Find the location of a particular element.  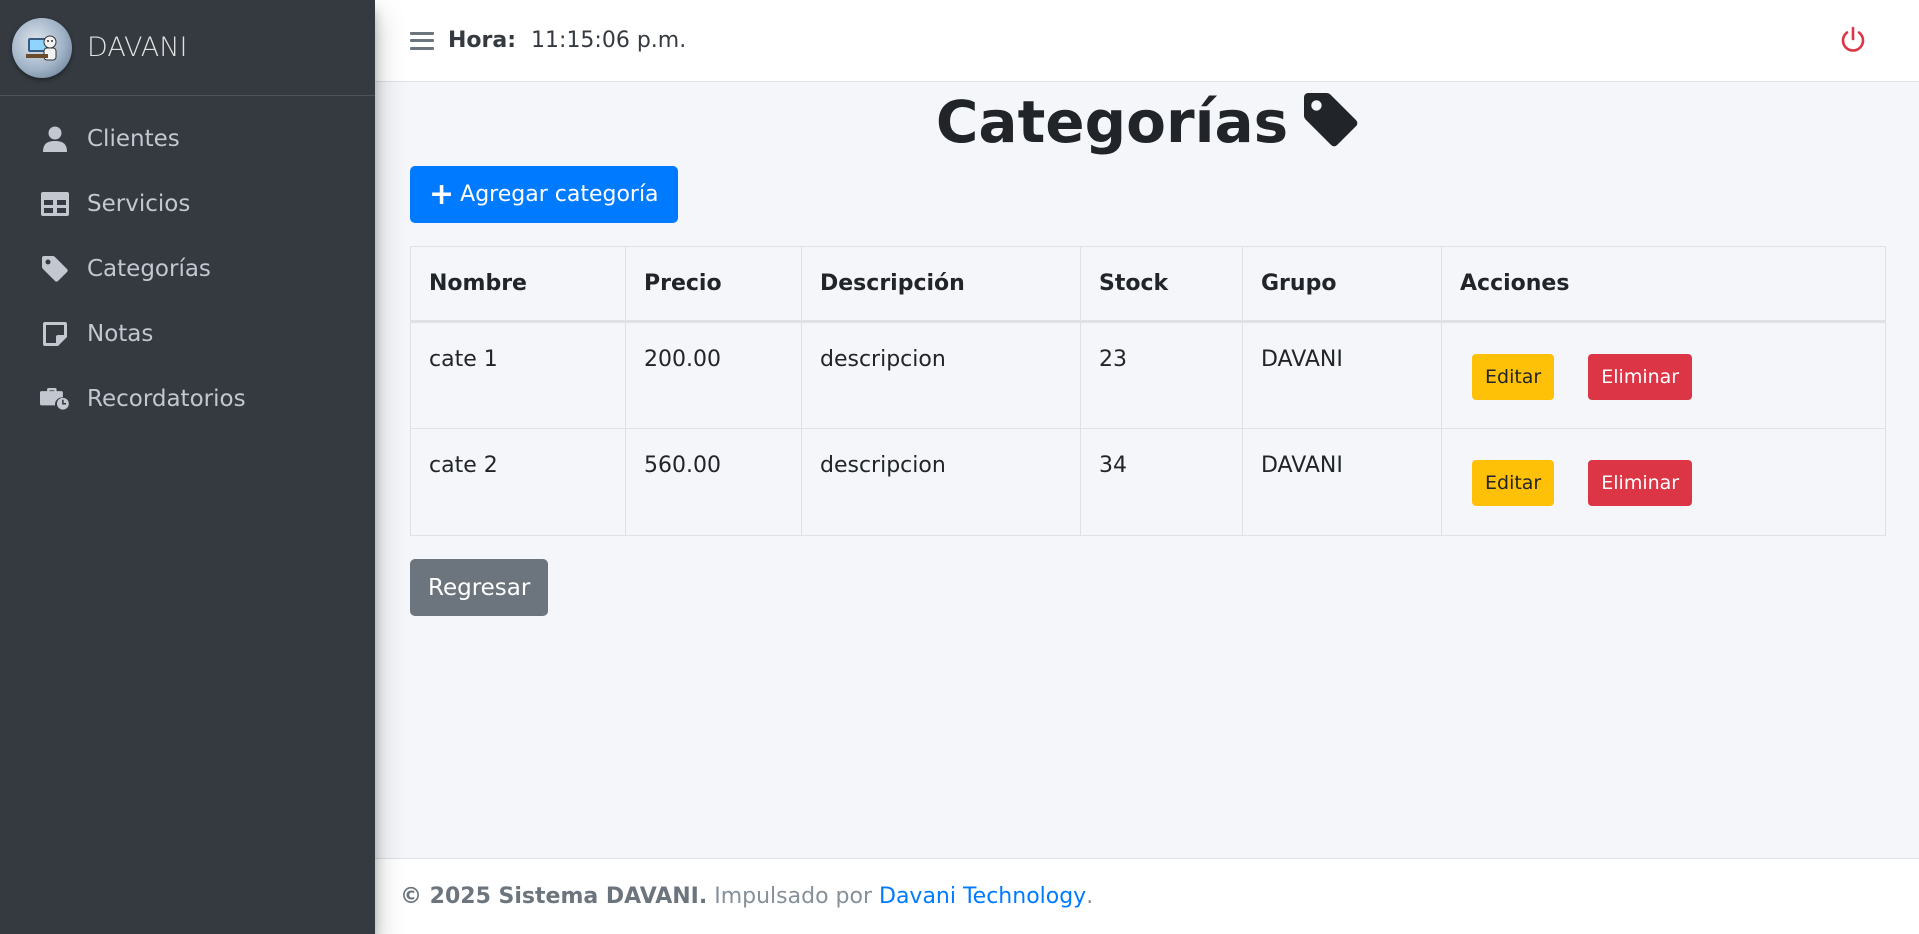

sidebar-item-label: Servicios is located at coordinates (139, 203).